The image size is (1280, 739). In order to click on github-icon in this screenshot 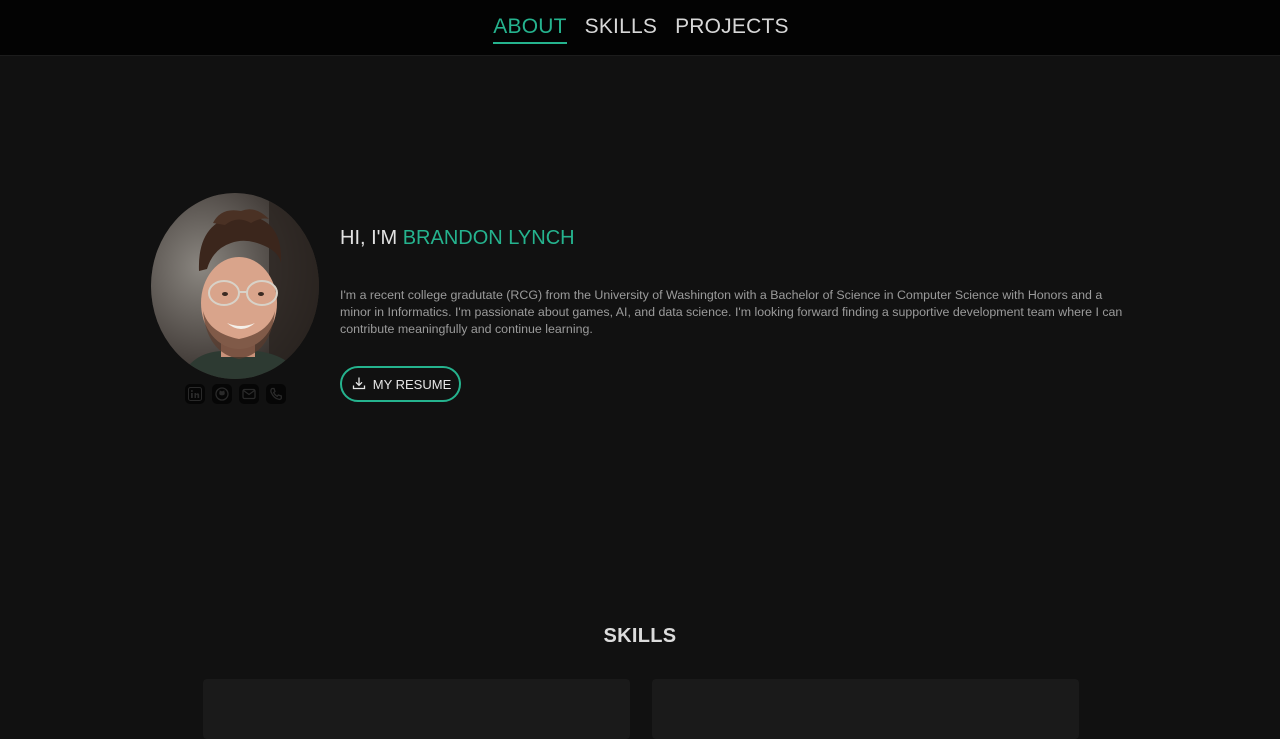, I will do `click(222, 394)`.